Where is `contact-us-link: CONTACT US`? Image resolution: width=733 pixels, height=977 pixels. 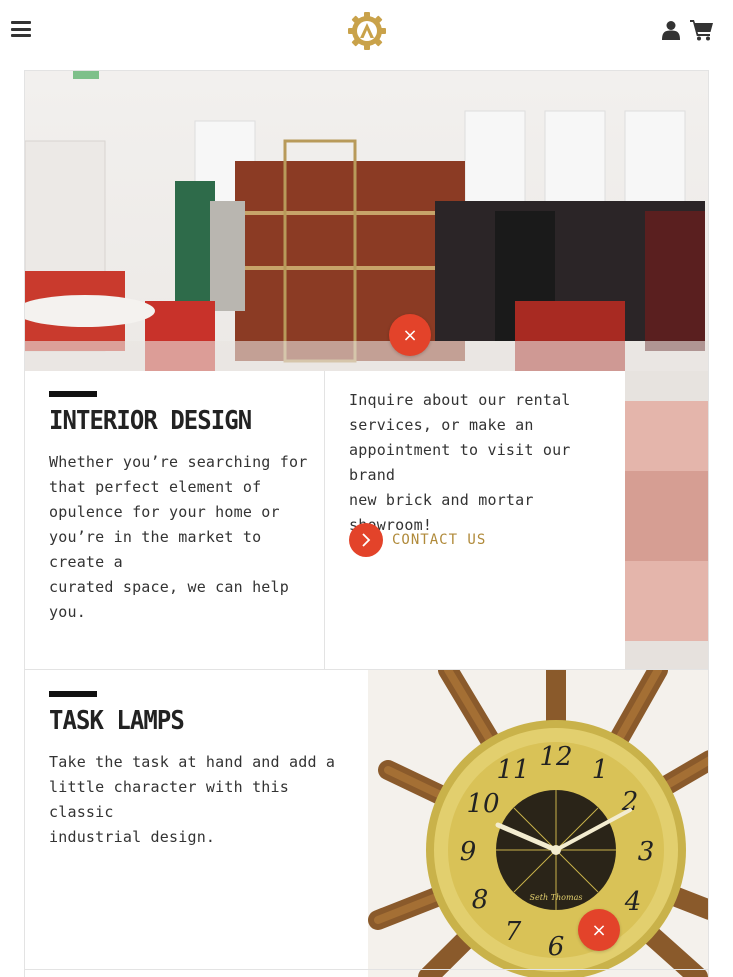
contact-us-link: CONTACT US is located at coordinates (417, 540).